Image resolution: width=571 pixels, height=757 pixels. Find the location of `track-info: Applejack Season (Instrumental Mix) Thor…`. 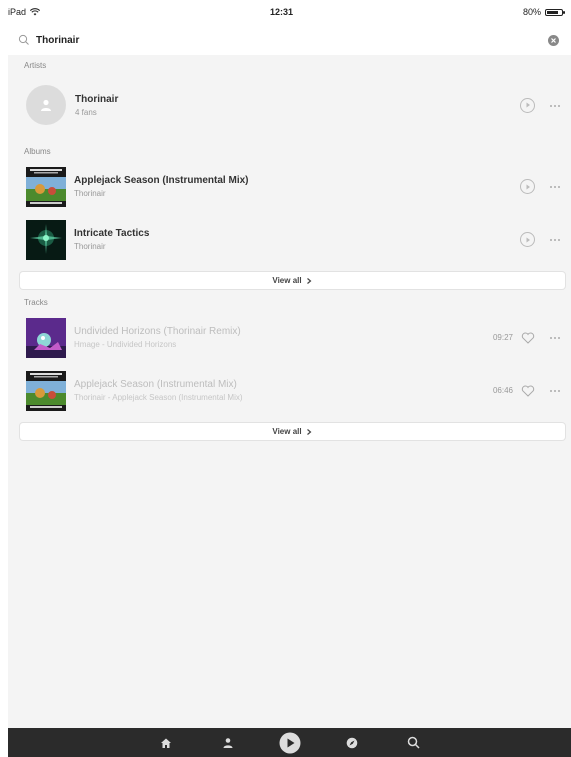

track-info: Applejack Season (Instrumental Mix) Thor… is located at coordinates (283, 390).